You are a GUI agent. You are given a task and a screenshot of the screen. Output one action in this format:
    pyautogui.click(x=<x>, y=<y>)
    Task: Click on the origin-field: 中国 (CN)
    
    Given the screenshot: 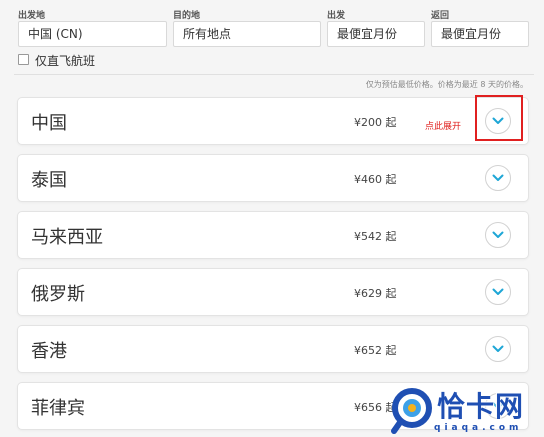 What is the action you would take?
    pyautogui.click(x=92, y=34)
    